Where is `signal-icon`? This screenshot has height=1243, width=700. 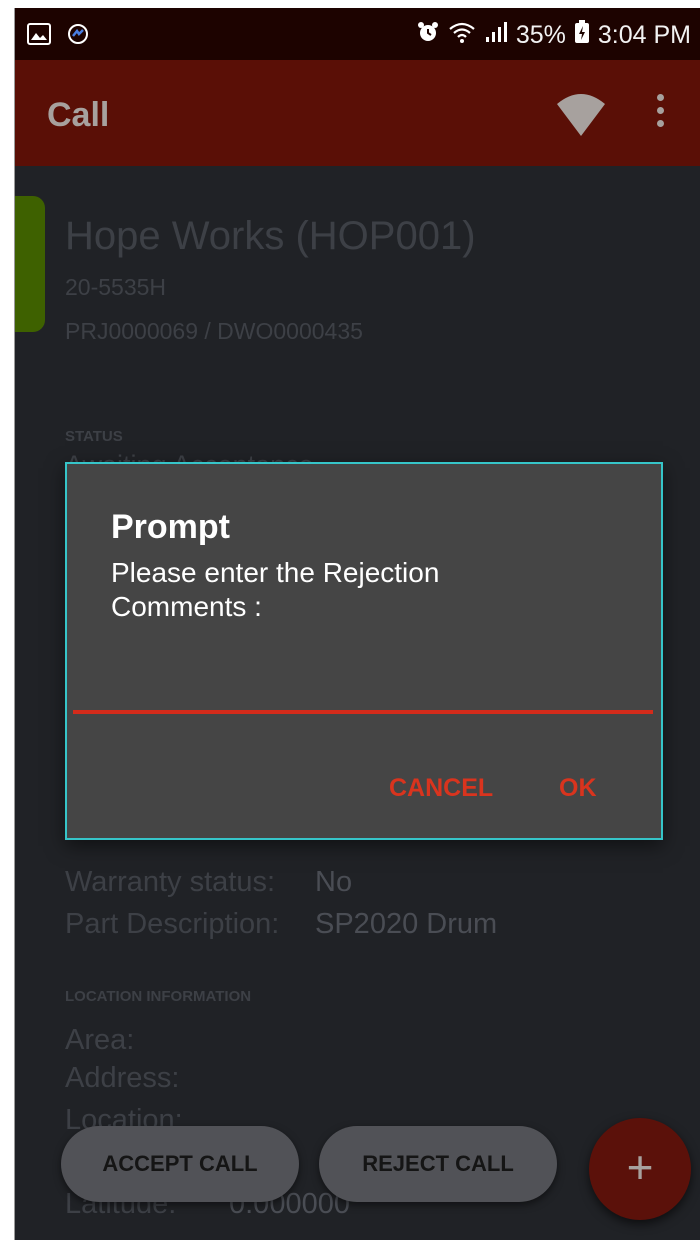
signal-icon is located at coordinates (496, 35).